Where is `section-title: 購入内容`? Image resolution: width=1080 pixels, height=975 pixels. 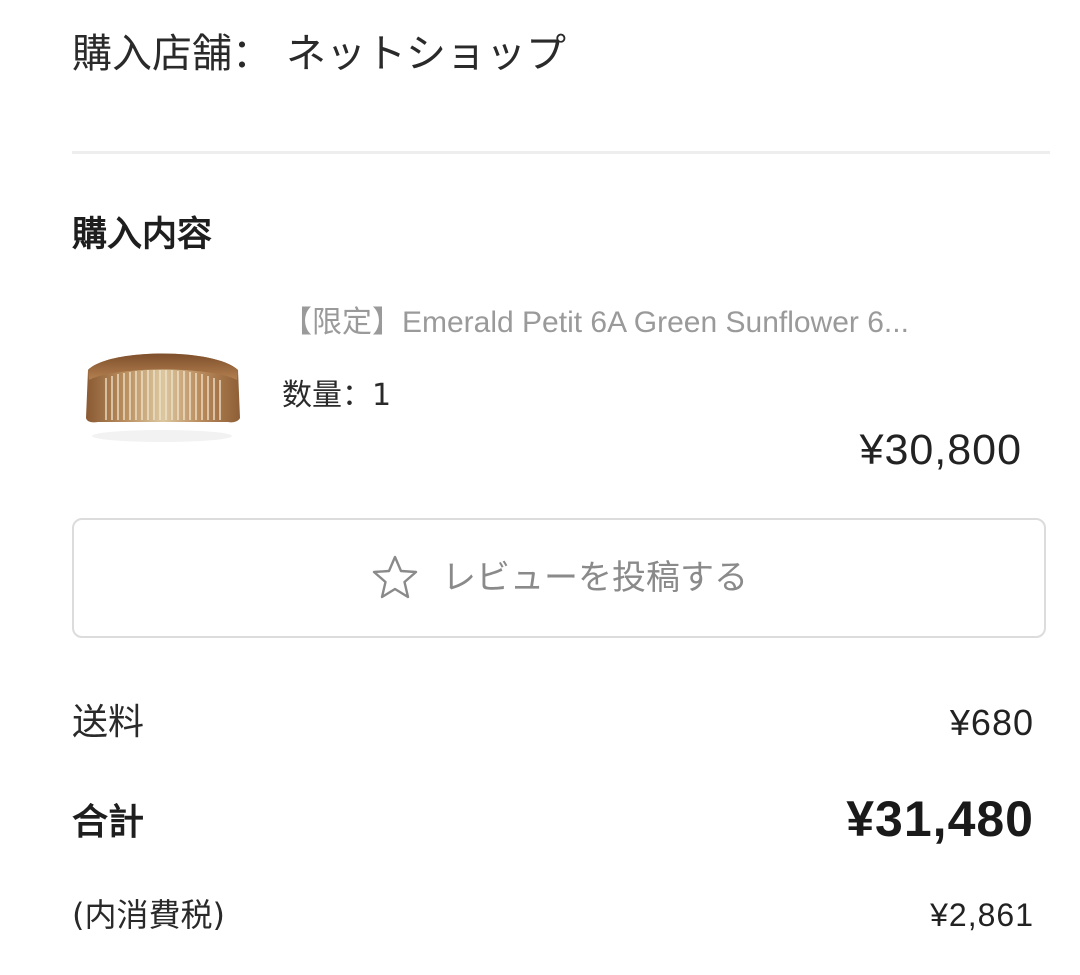
section-title: 購入内容 is located at coordinates (142, 235).